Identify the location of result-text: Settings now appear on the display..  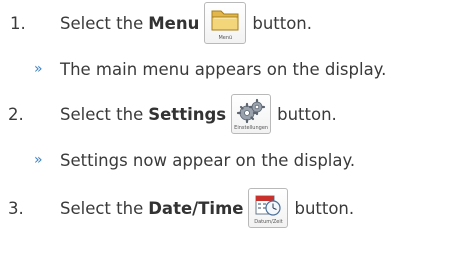
(208, 160).